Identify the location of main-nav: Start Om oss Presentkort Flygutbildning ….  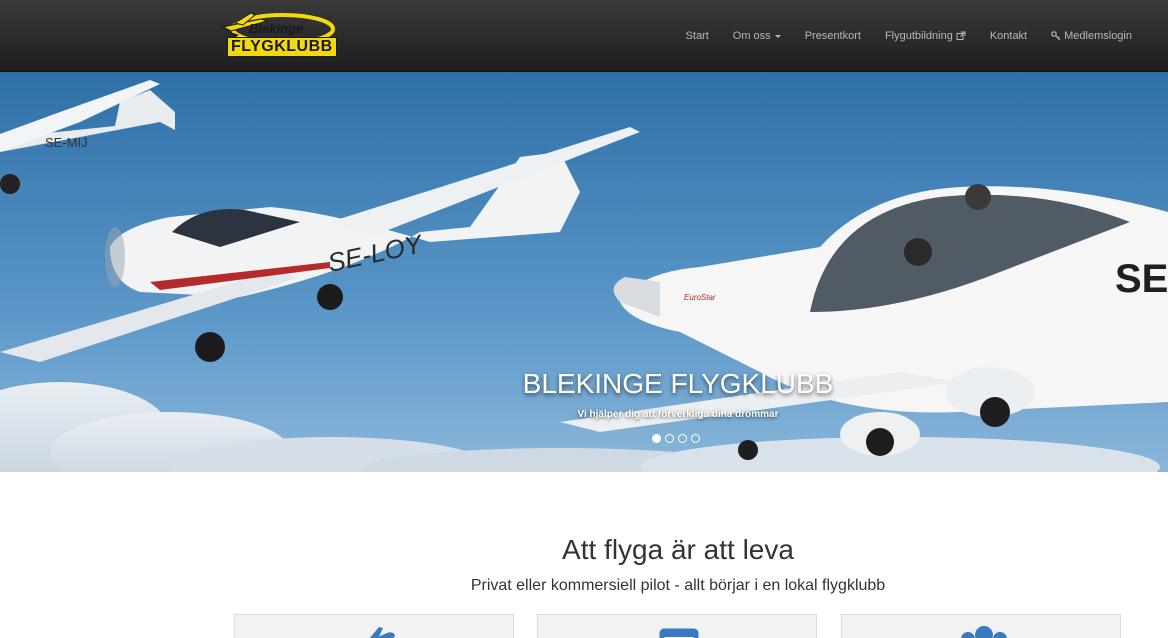
(897, 36).